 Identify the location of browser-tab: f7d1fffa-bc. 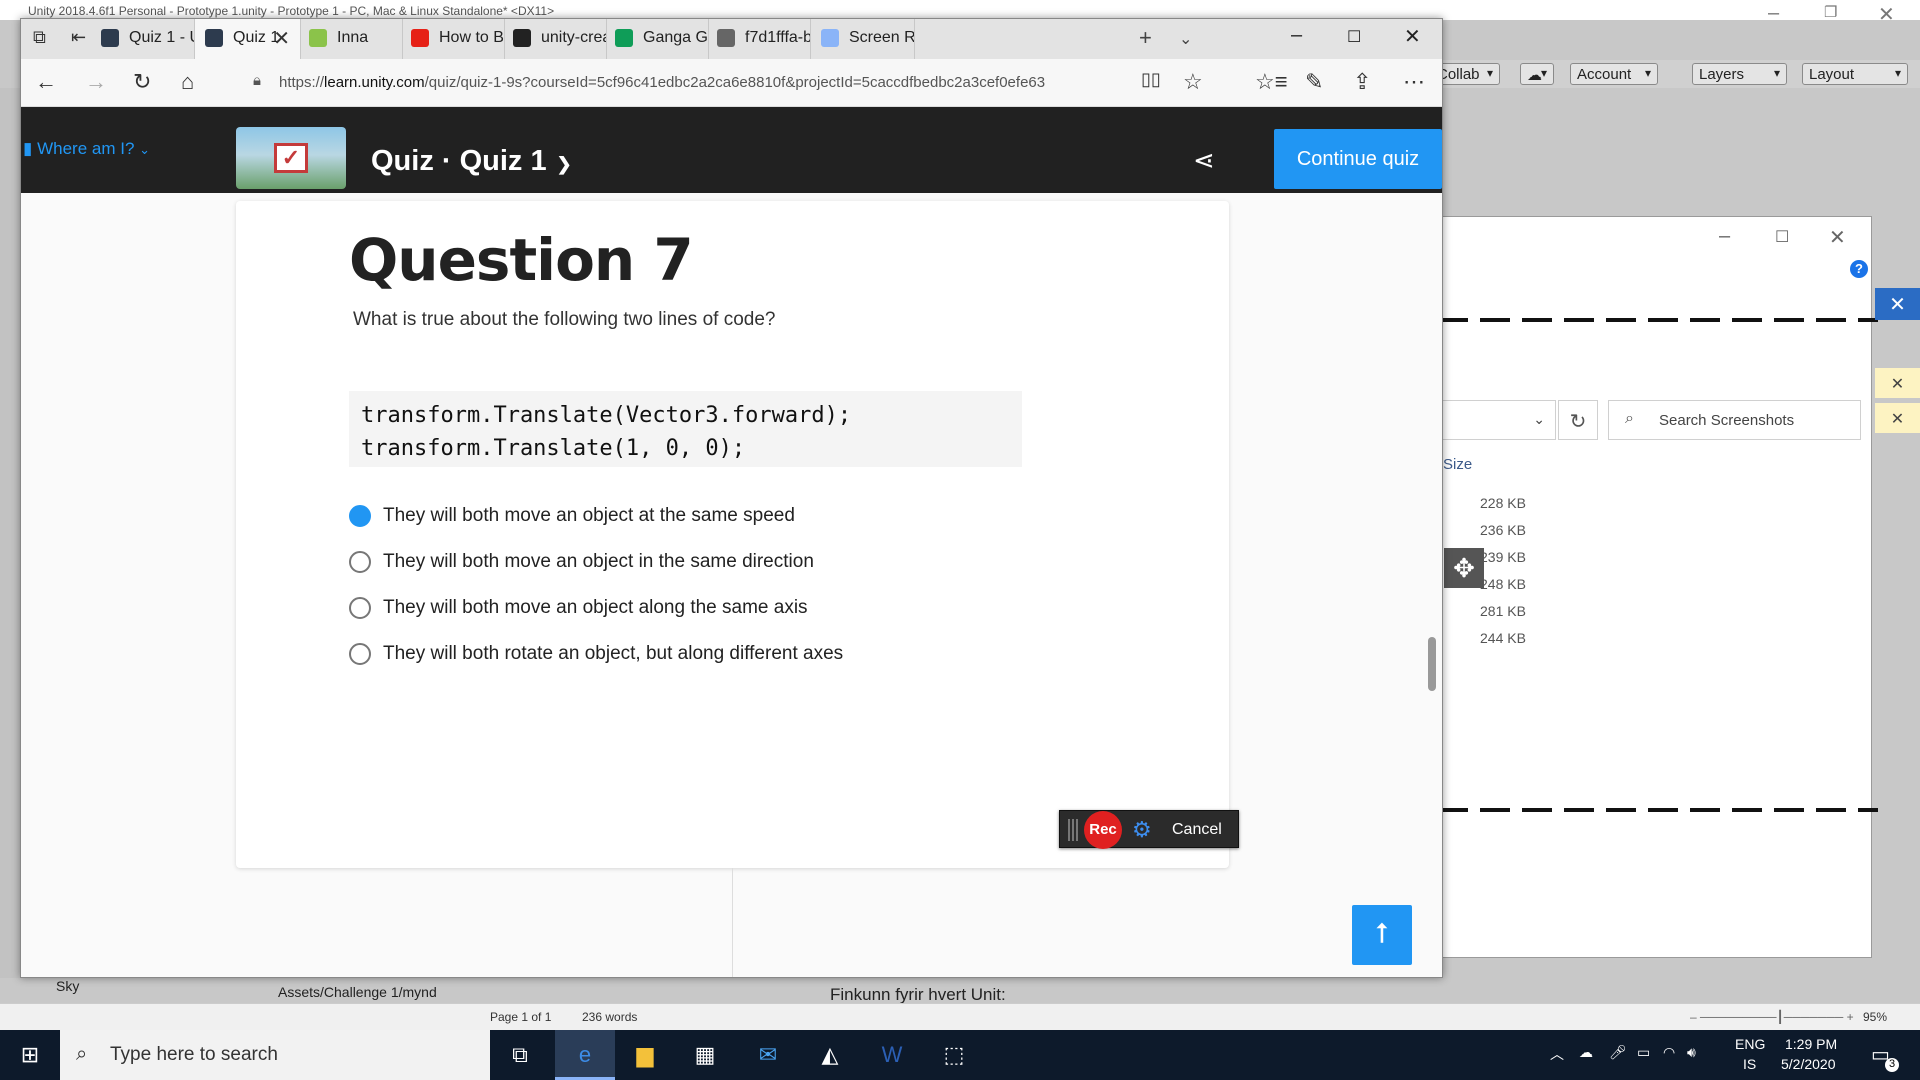
(759, 39).